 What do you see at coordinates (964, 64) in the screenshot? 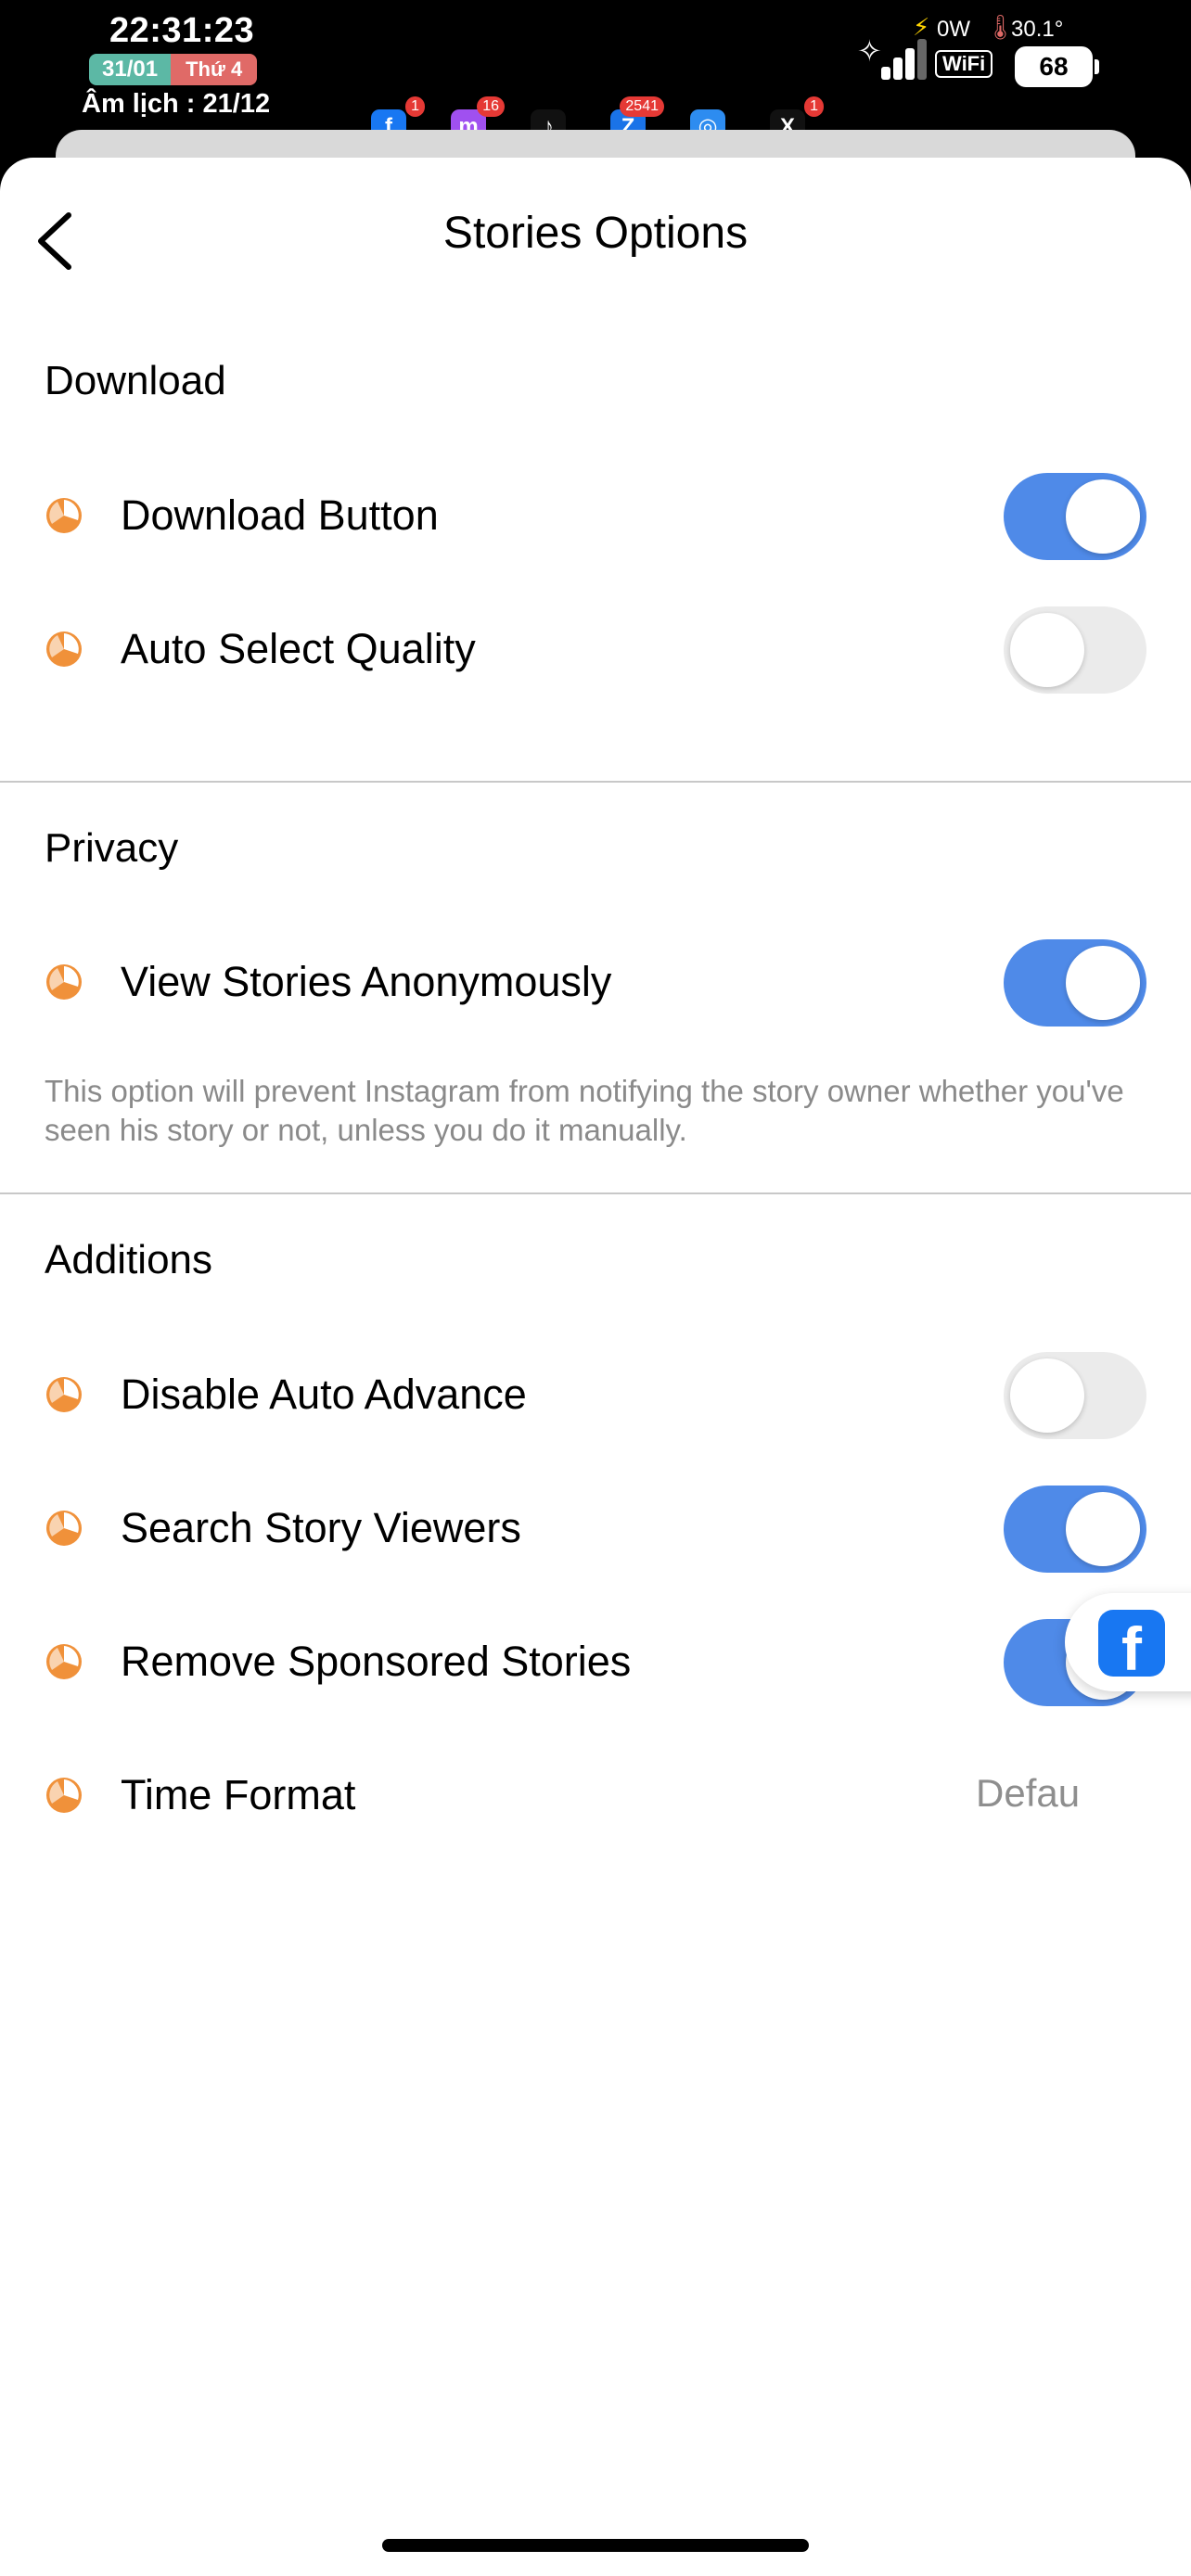
I see `wifi-icon: WiFi` at bounding box center [964, 64].